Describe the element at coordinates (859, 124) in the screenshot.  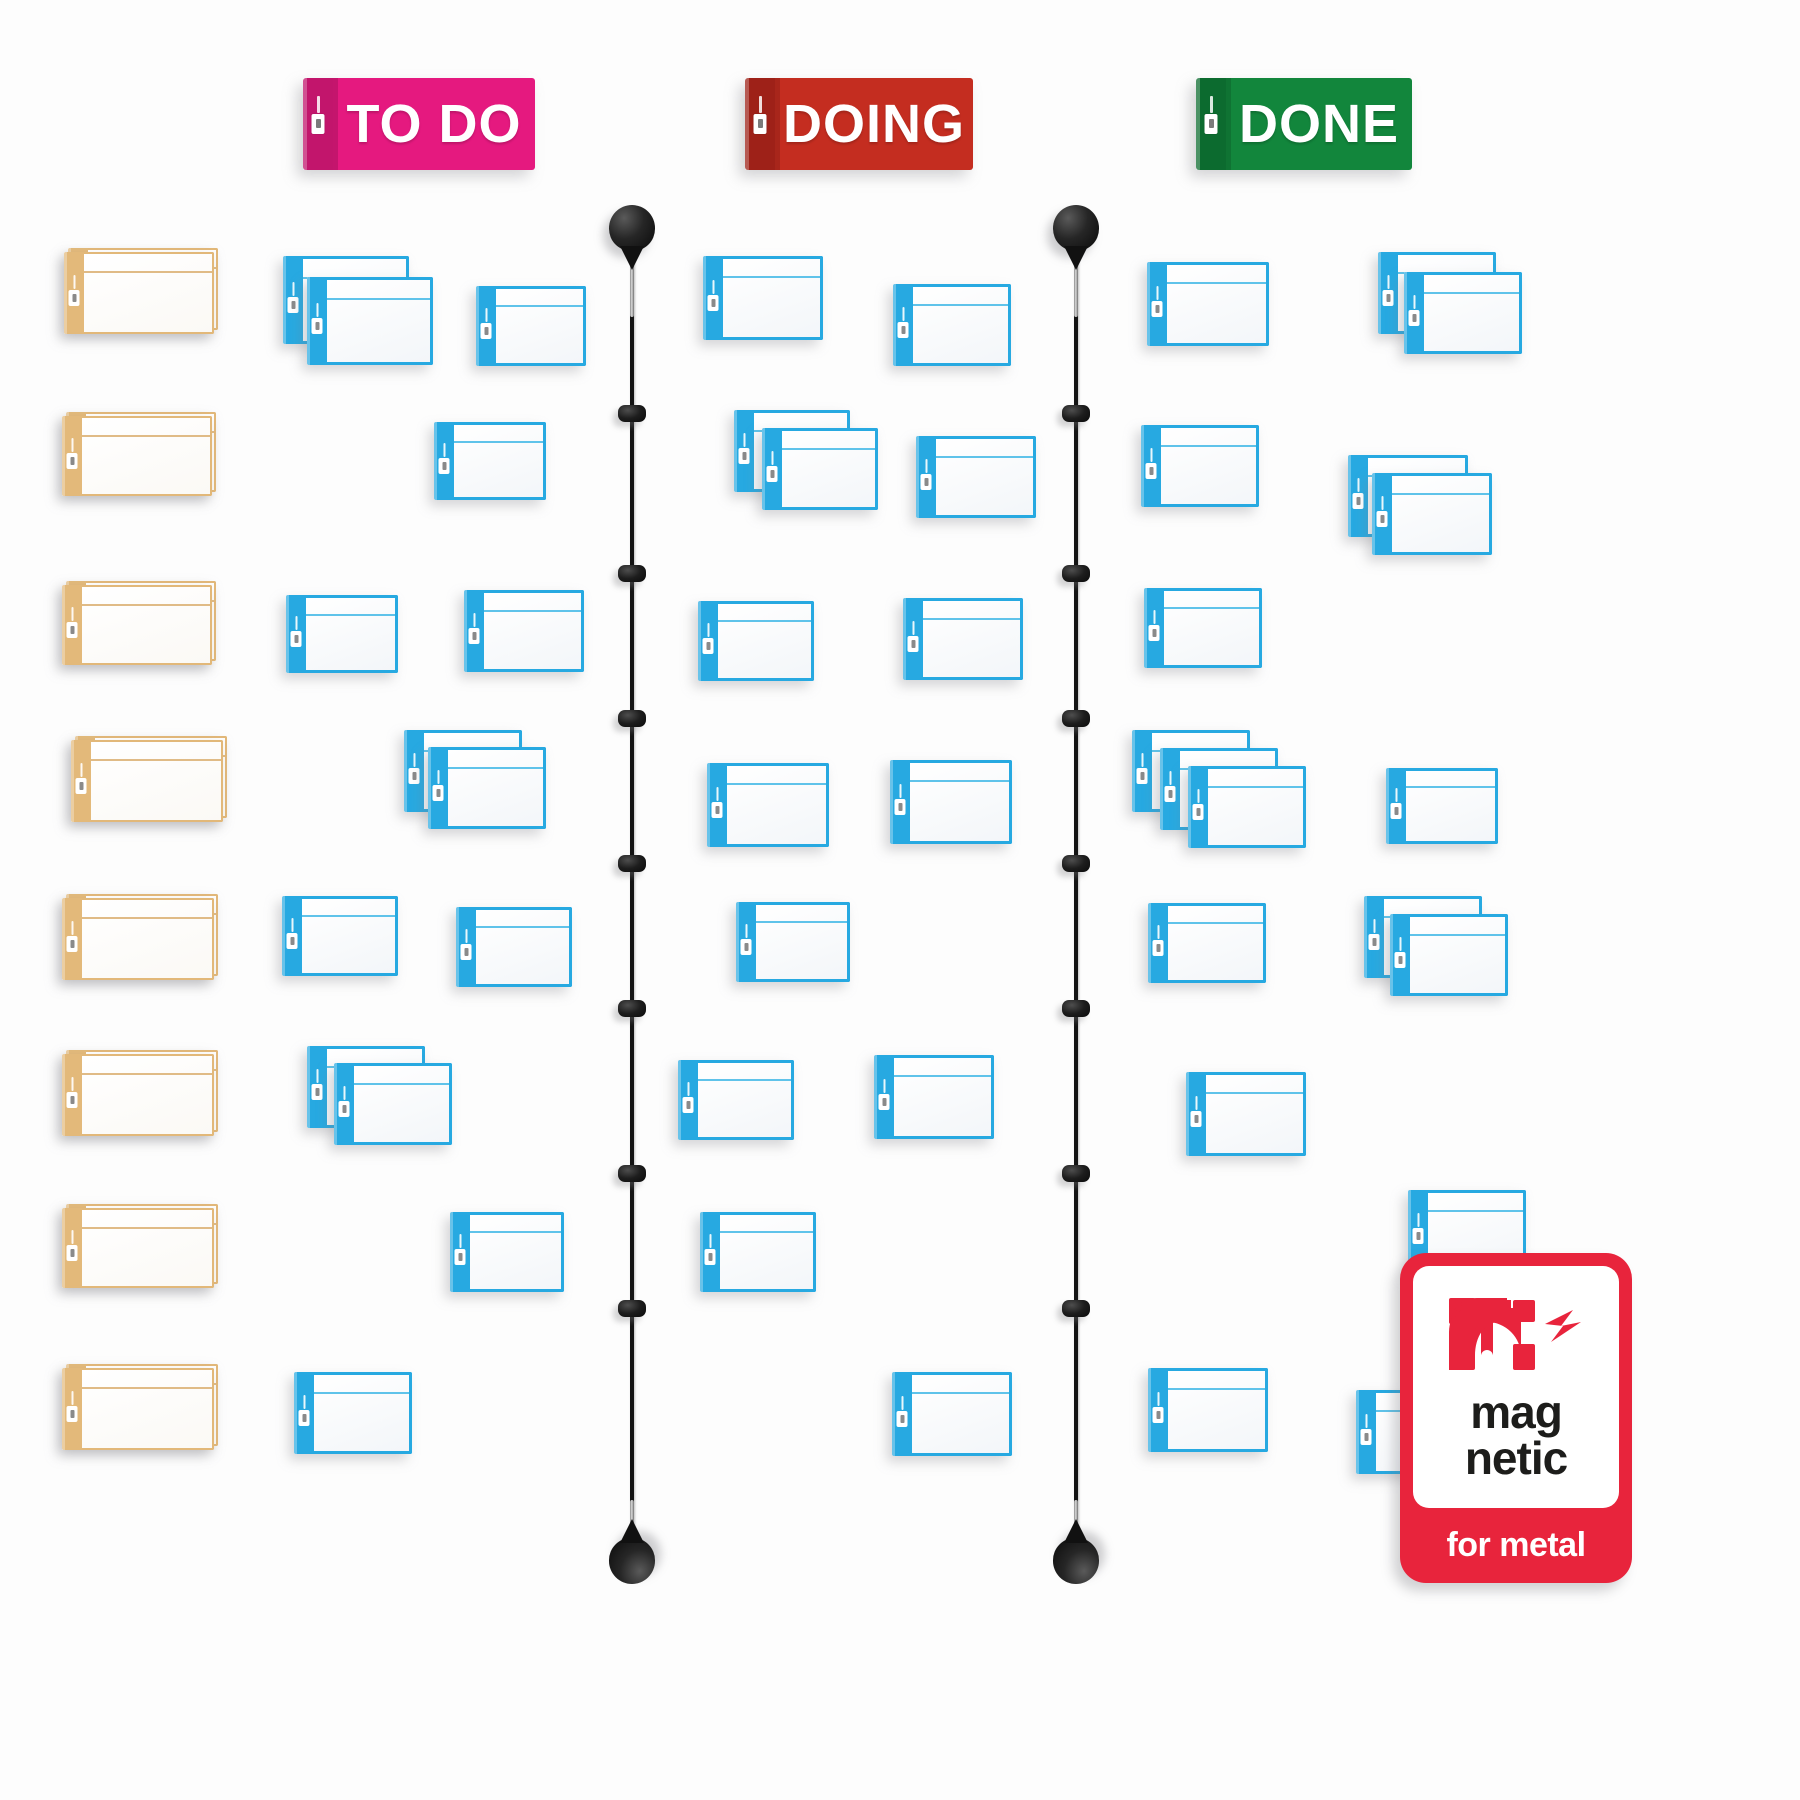
I see `column-flag-doing: DOING` at that location.